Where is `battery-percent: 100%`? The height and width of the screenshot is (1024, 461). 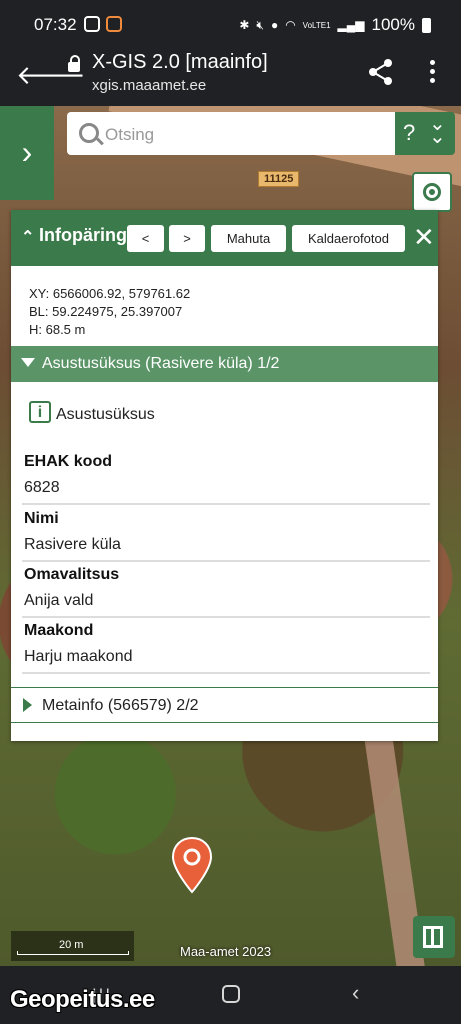
battery-percent: 100% is located at coordinates (393, 24).